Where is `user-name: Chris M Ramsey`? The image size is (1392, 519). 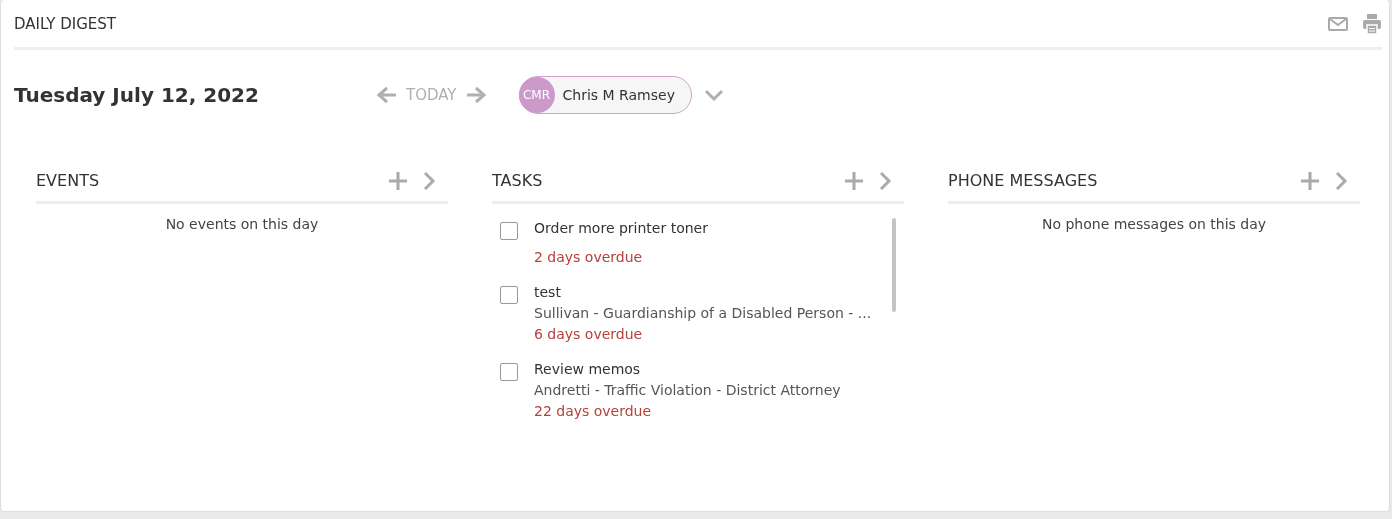
user-name: Chris M Ramsey is located at coordinates (618, 95).